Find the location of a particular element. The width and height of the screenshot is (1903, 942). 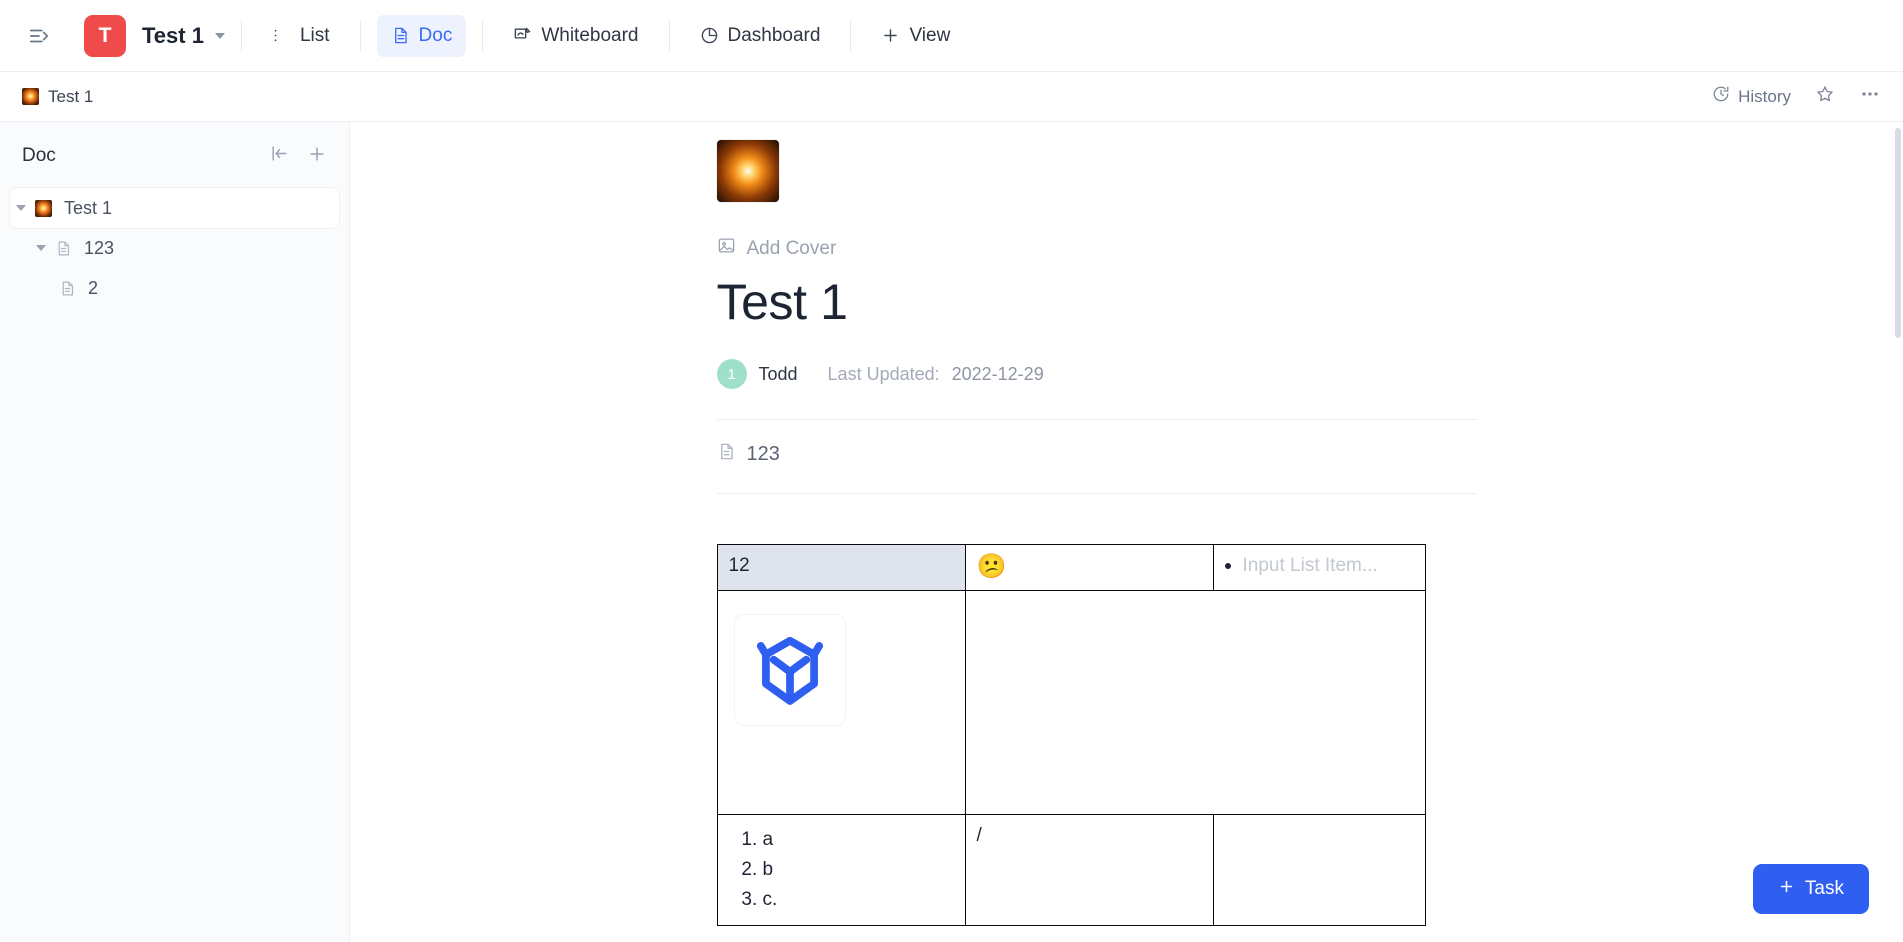

doc-tree: Test 1 123 2 is located at coordinates (174, 245).